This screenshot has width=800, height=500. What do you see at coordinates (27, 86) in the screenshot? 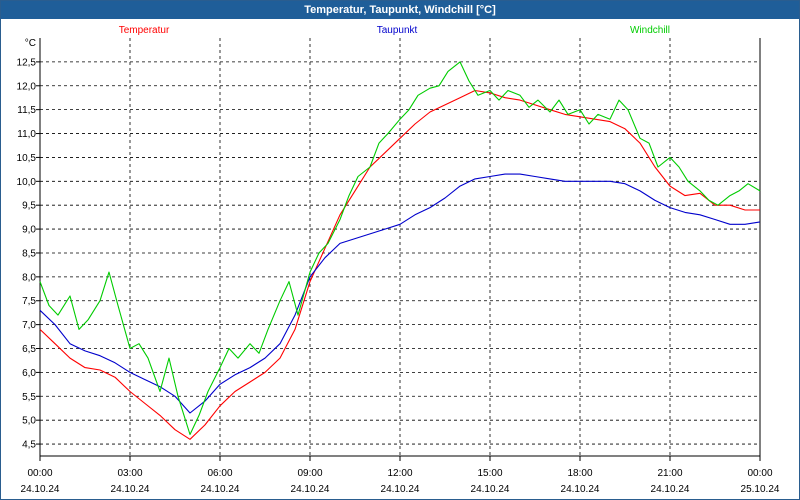
I see `y-tick-label: 12,0` at bounding box center [27, 86].